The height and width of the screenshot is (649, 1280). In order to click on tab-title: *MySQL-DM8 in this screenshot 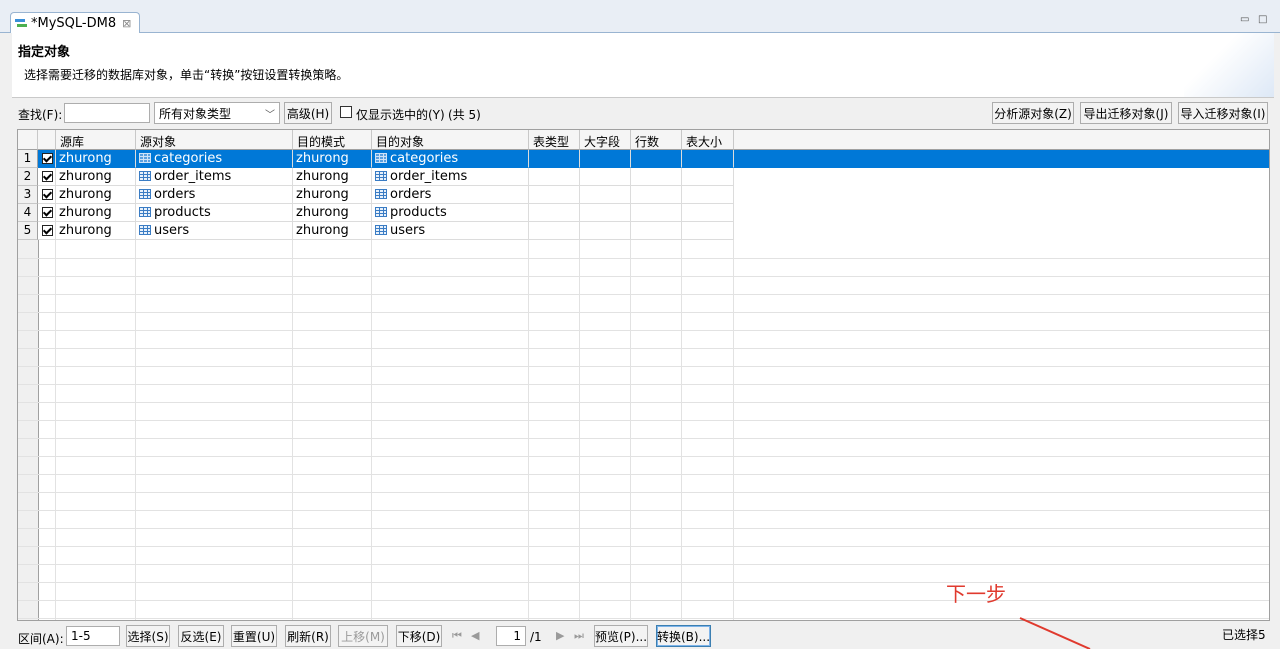, I will do `click(74, 23)`.